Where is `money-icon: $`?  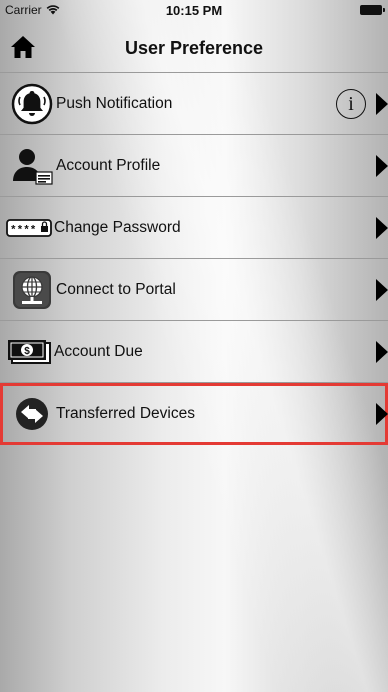
money-icon: $ is located at coordinates (29, 352).